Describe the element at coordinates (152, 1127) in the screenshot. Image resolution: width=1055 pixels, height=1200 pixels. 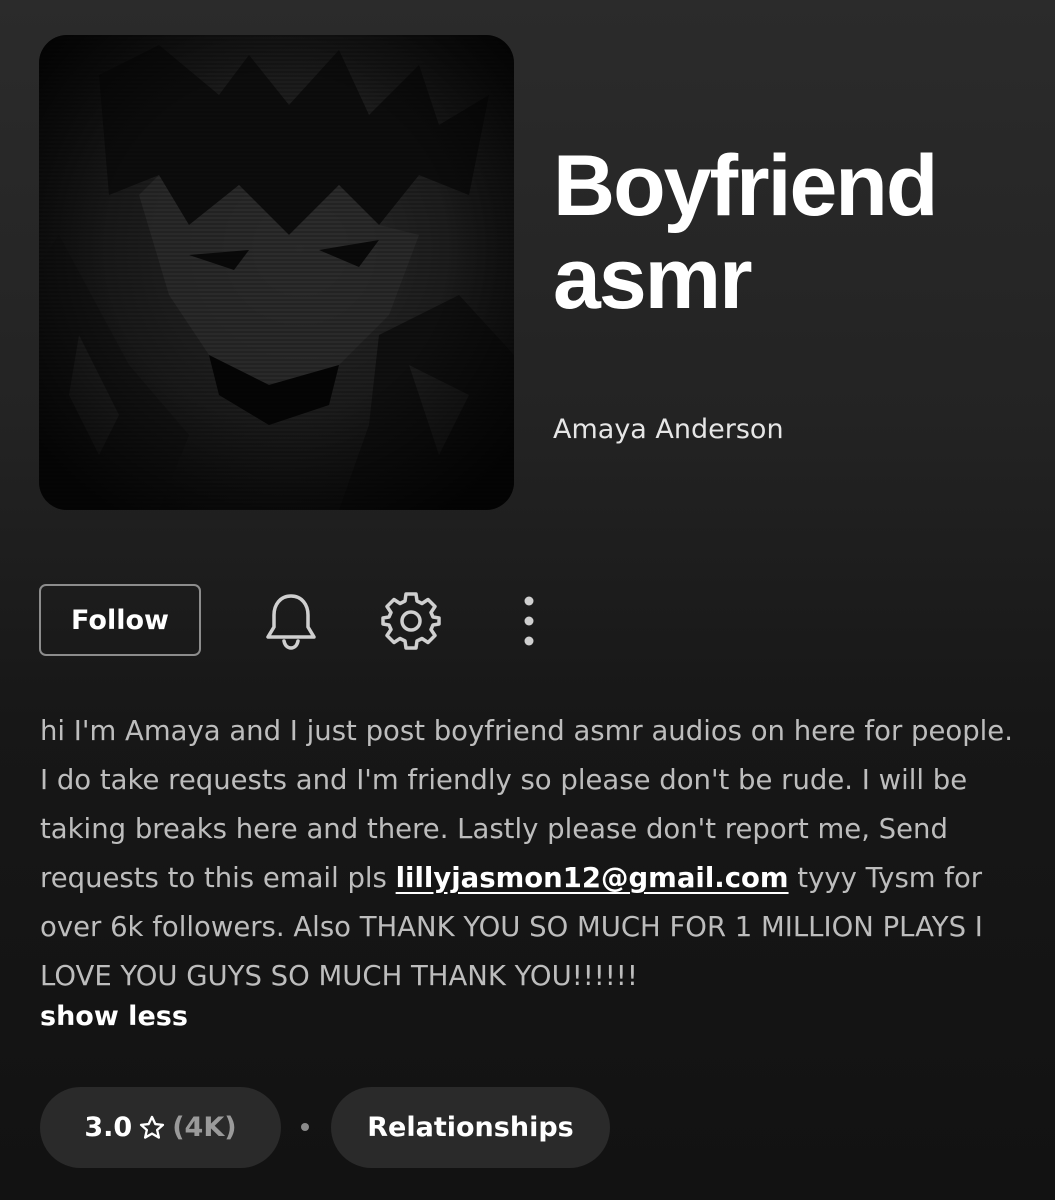
I see `star-outline-icon` at that location.